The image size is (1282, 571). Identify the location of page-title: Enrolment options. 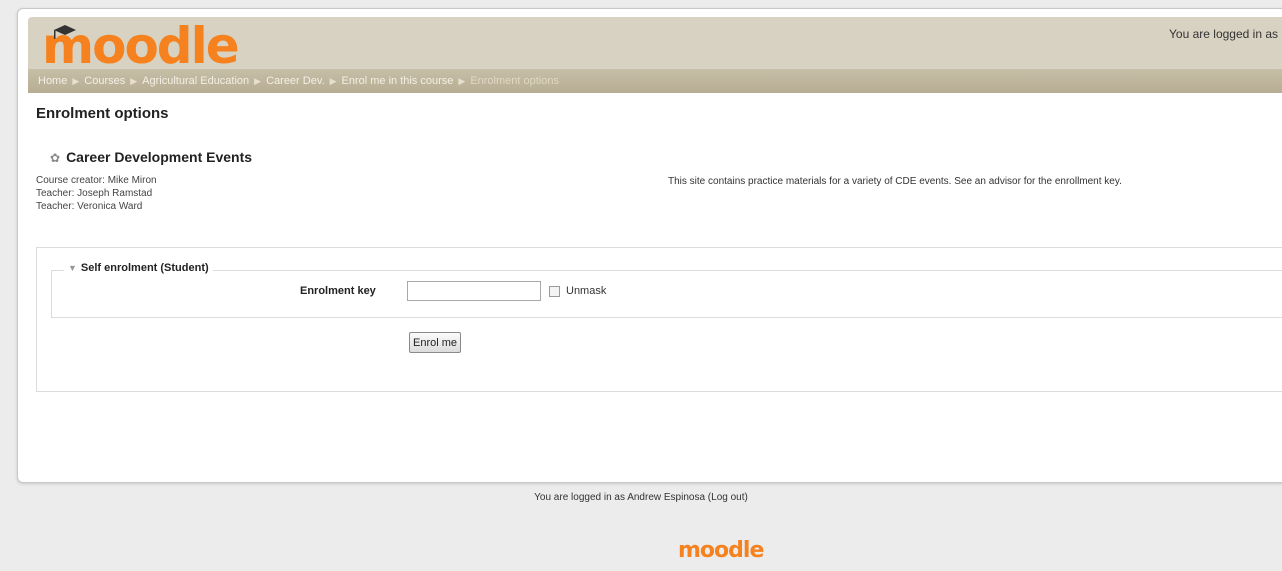
(102, 113).